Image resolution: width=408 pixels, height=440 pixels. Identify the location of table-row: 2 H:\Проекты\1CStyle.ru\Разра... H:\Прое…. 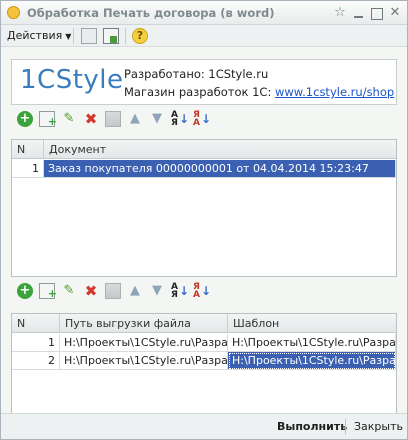
(204, 361).